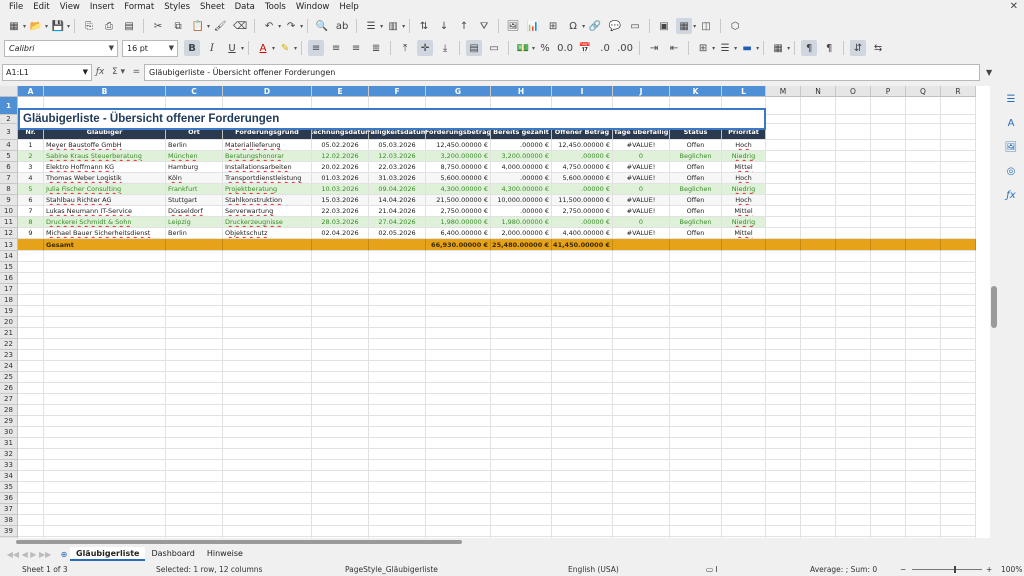 The image size is (1024, 576). What do you see at coordinates (9, 465) in the screenshot?
I see `row-header-33: 33` at bounding box center [9, 465].